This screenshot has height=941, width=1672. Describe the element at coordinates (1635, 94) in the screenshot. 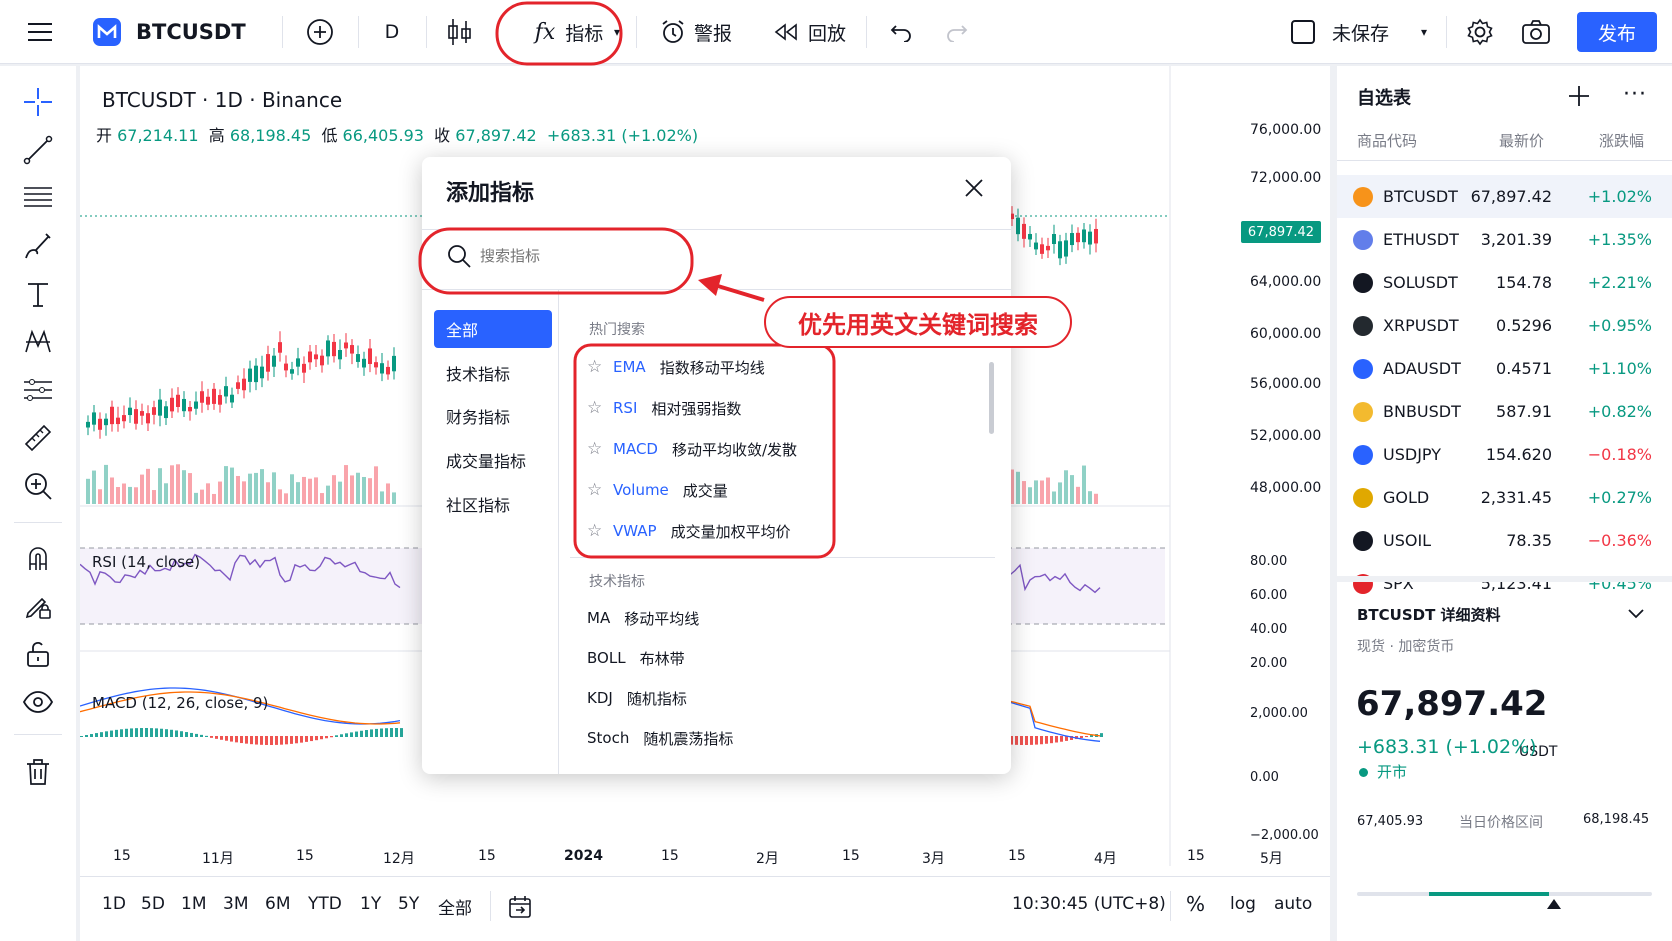

I see `more-options-icon: ···` at that location.